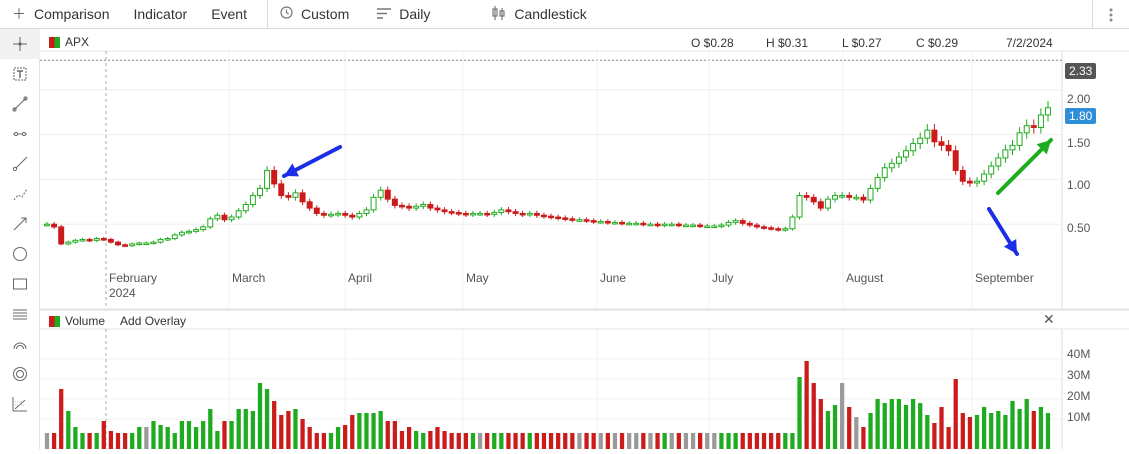  Describe the element at coordinates (20, 284) in the screenshot. I see `rectangle-tool-icon` at that location.